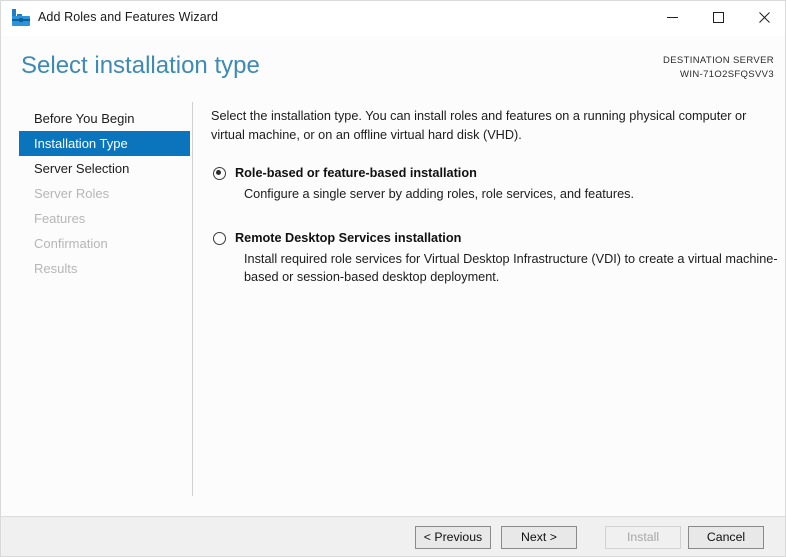 This screenshot has height=557, width=786. Describe the element at coordinates (718, 68) in the screenshot. I see `destination-server-block: DESTINATION SERVER WIN-71O2SFQSVV3` at that location.